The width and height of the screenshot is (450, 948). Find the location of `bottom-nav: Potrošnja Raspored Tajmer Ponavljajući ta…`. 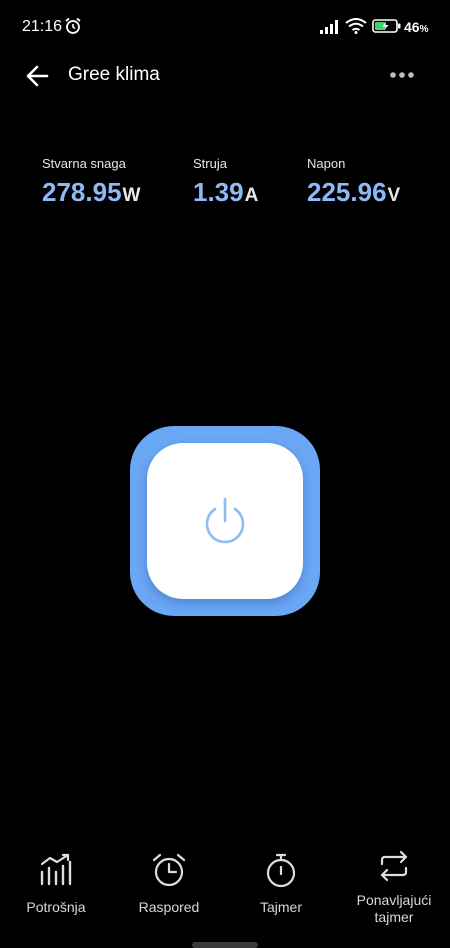

bottom-nav: Potrošnja Raspored Tajmer Ponavljajući ta… is located at coordinates (225, 894).